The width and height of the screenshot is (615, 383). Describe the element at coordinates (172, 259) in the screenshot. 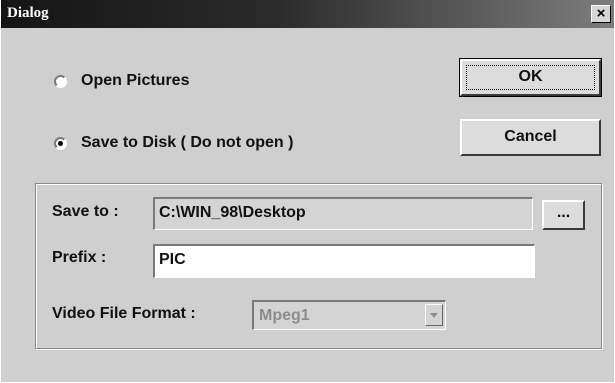

I see `prefix-value: PIC` at that location.